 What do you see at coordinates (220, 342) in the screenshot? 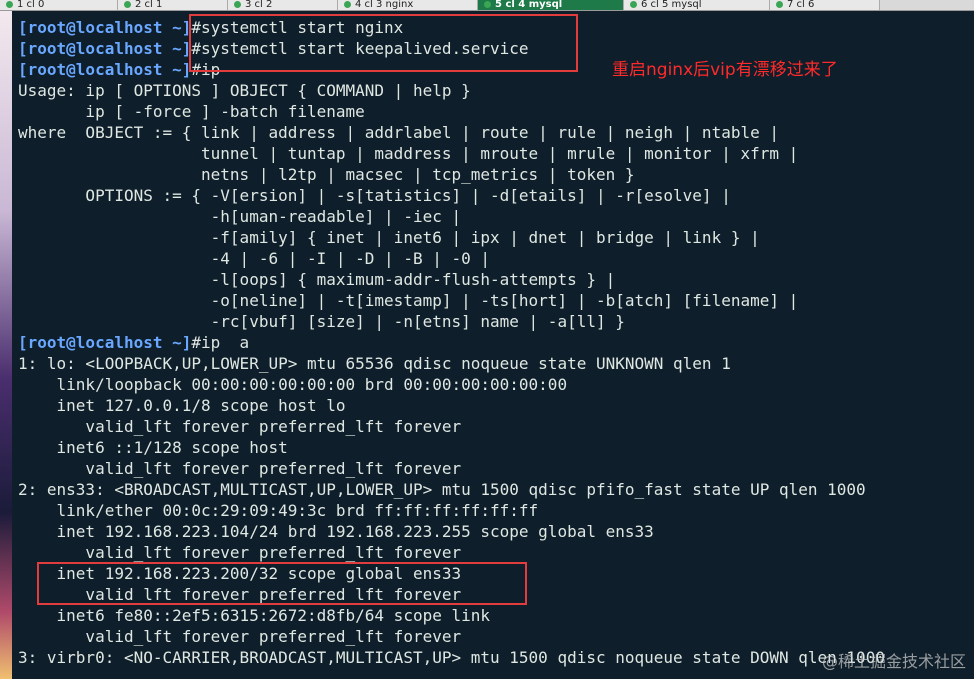
I see `terminal-line-text: #ip a` at bounding box center [220, 342].